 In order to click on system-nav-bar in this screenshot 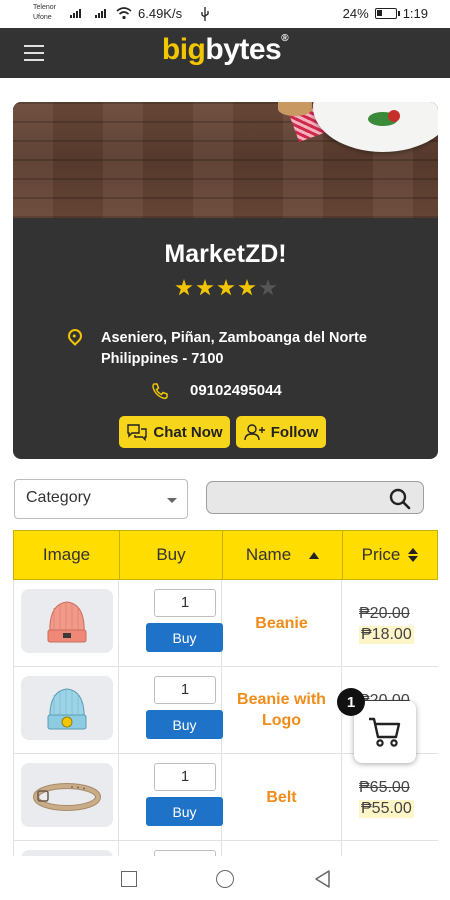, I will do `click(225, 878)`.